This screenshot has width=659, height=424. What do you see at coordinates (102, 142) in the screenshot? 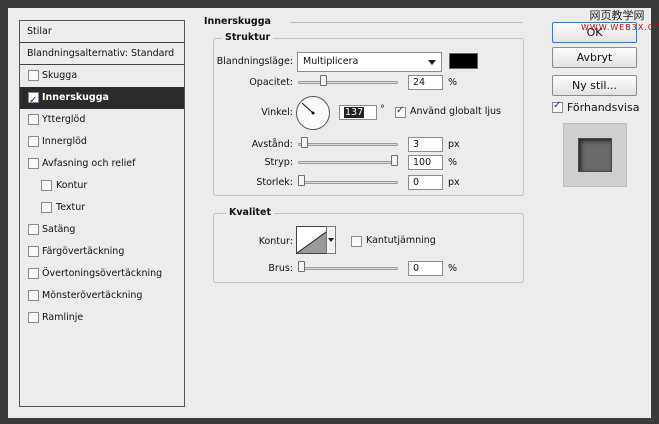
I see `style-item: Innerglöd` at bounding box center [102, 142].